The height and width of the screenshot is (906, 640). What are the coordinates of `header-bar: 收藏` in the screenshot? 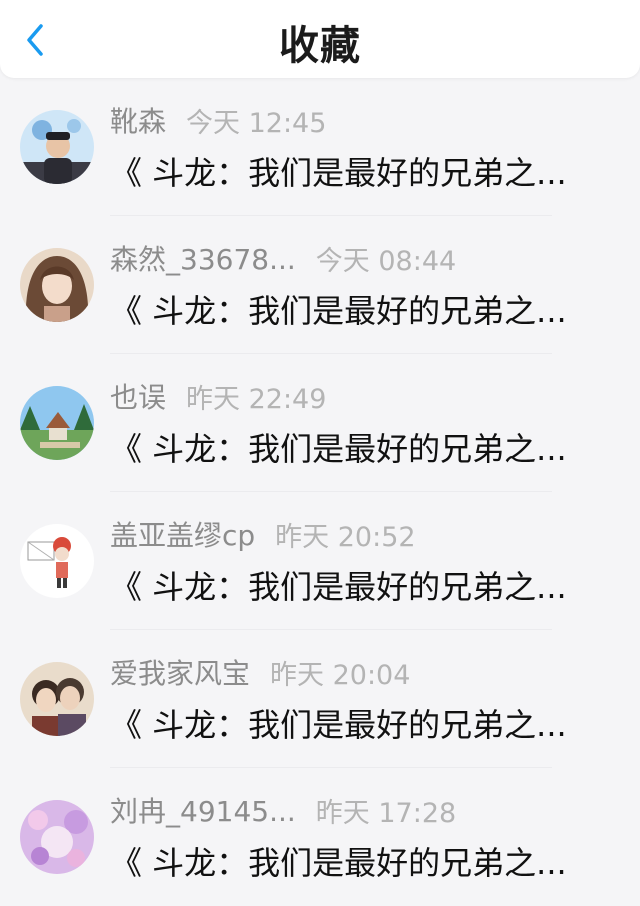 It's located at (320, 39).